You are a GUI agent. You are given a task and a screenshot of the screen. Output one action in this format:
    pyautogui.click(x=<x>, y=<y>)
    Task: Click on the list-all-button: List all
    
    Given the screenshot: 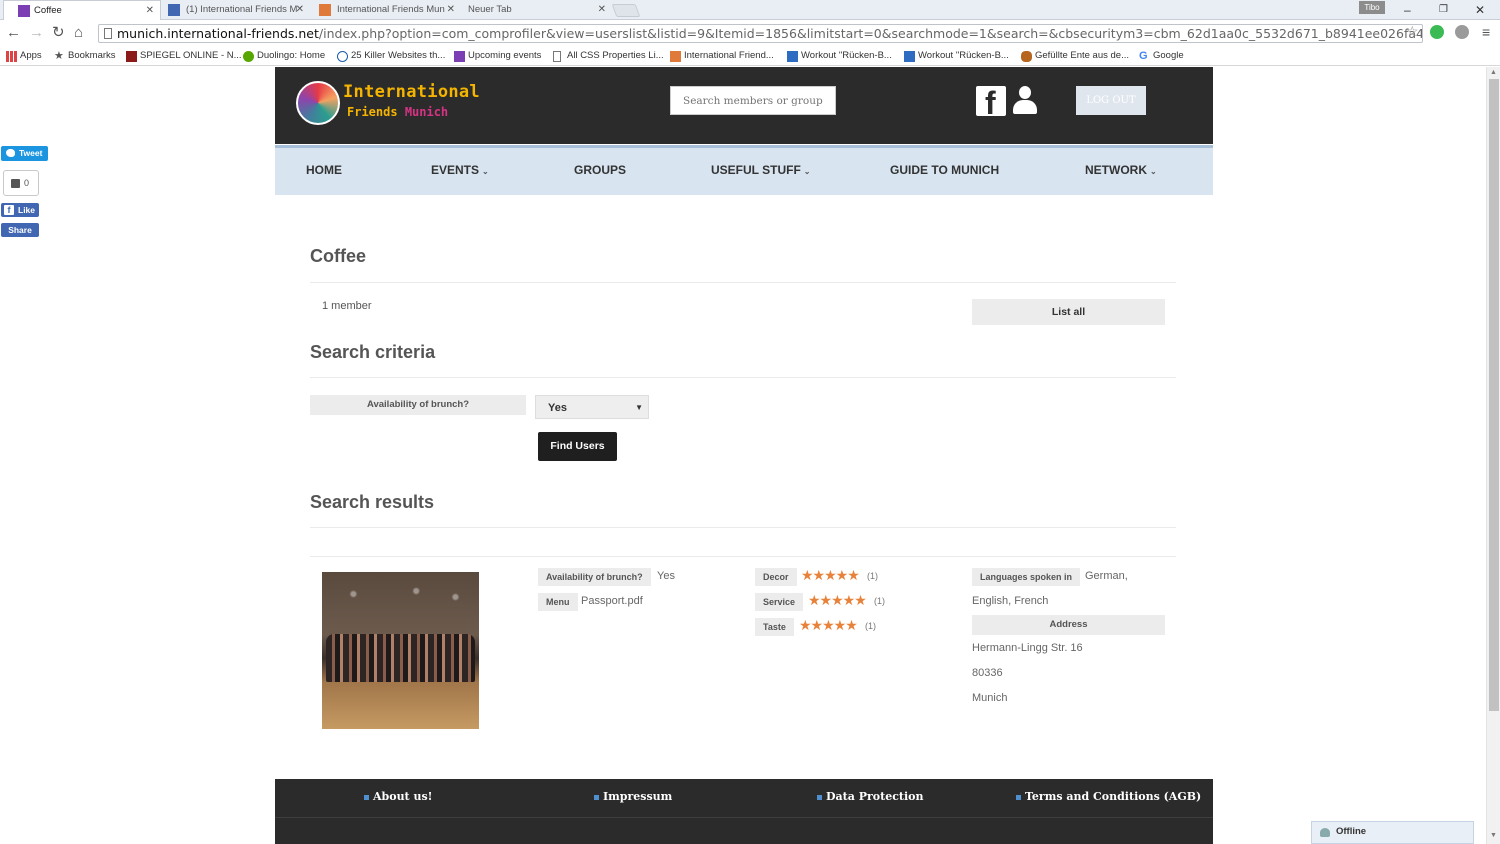 What is the action you would take?
    pyautogui.click(x=1068, y=312)
    